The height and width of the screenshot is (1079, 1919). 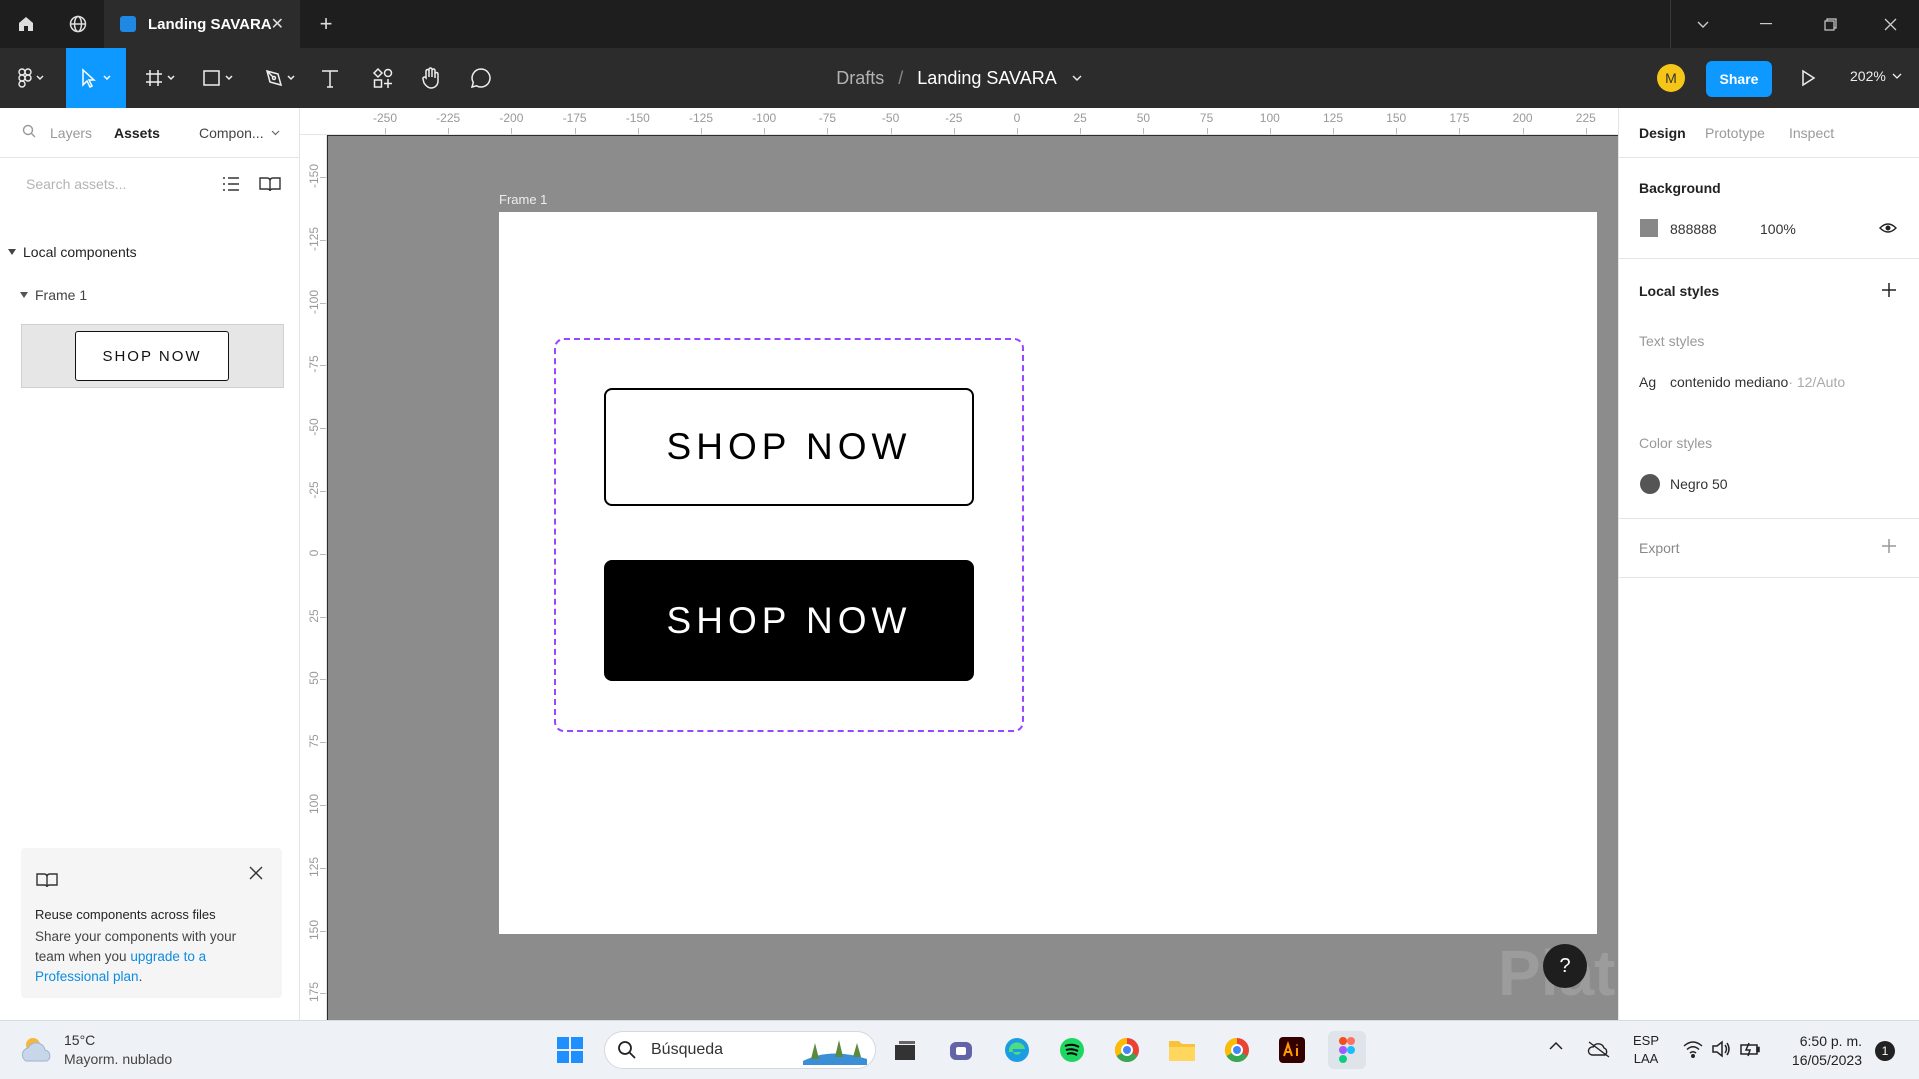 What do you see at coordinates (71, 133) in the screenshot?
I see `tab-layers: Layers` at bounding box center [71, 133].